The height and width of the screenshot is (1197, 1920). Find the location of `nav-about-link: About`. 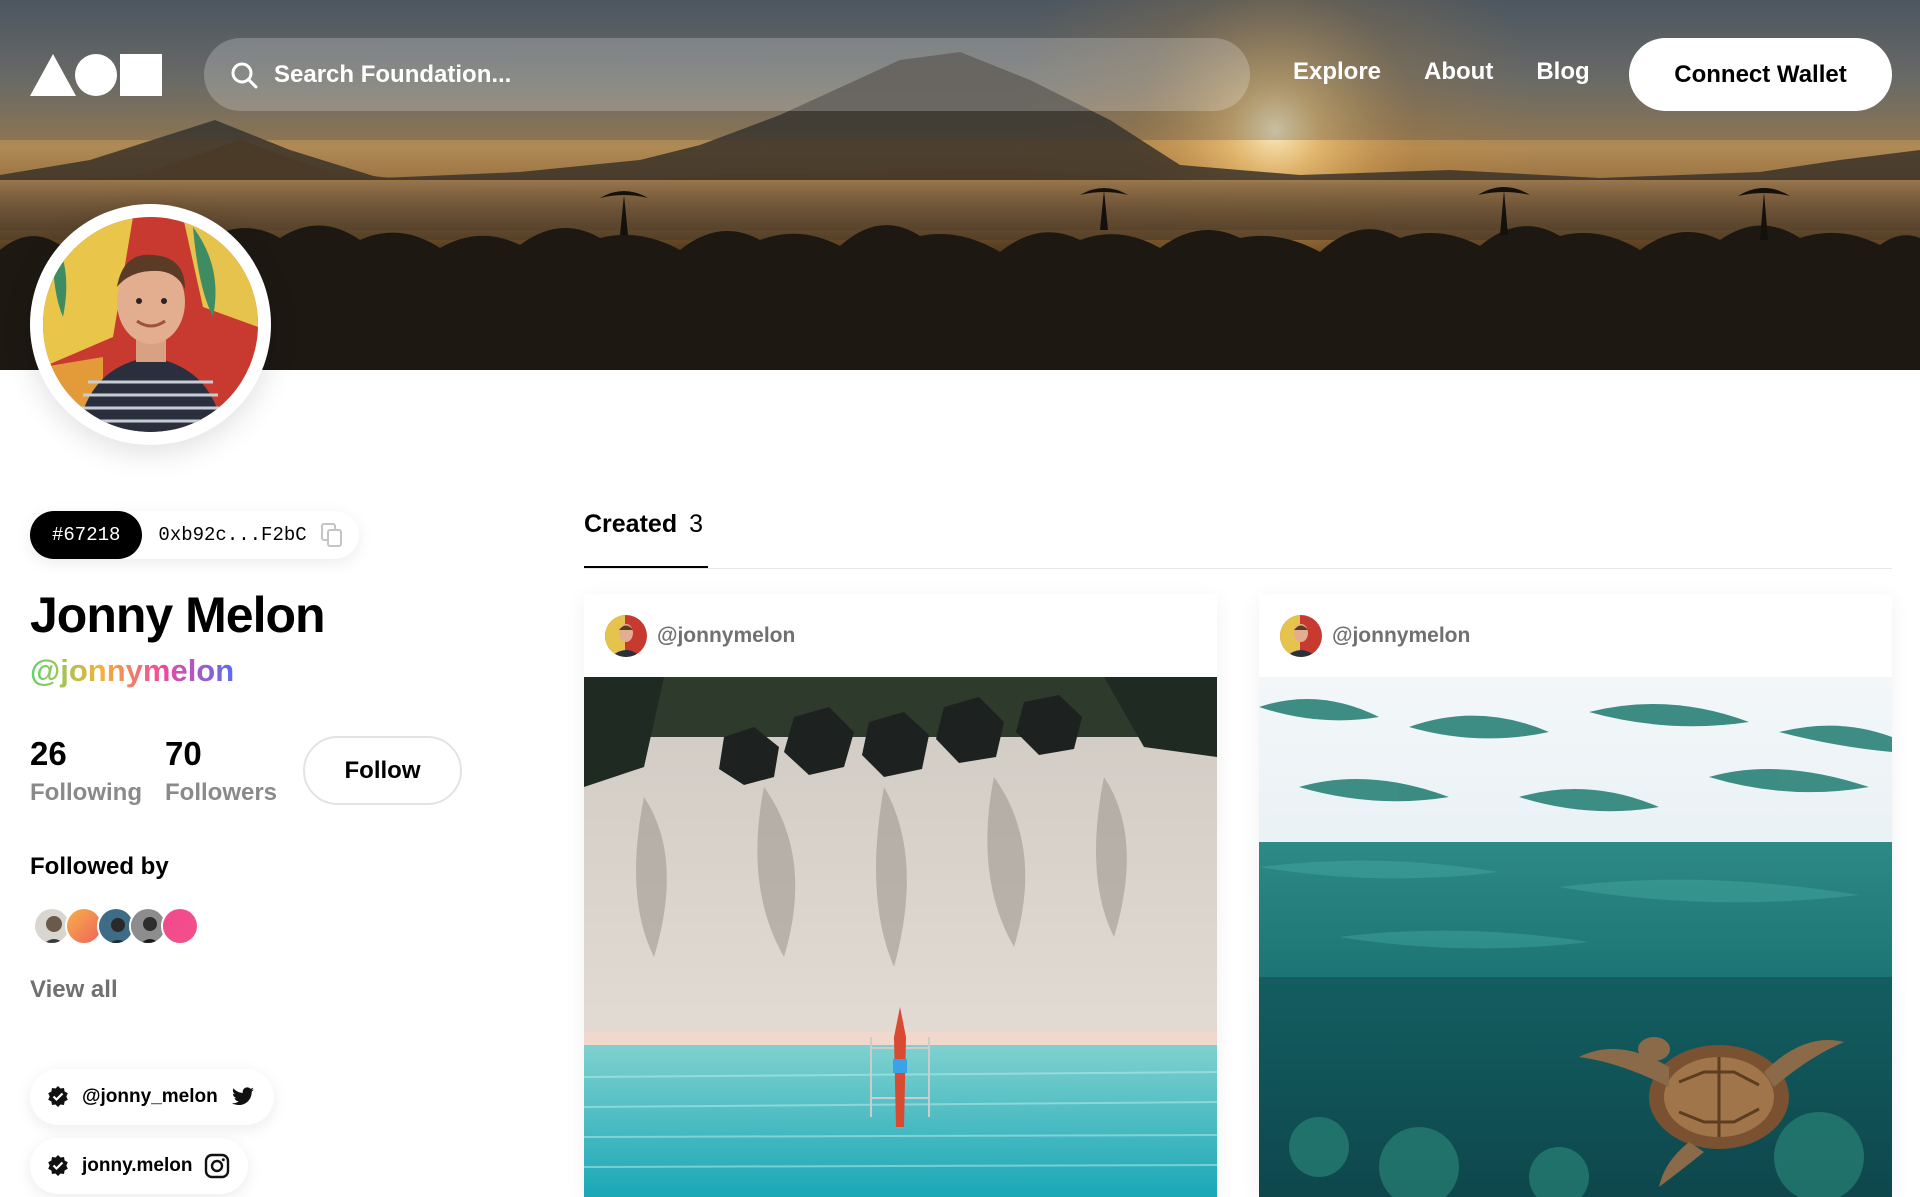

nav-about-link: About is located at coordinates (1458, 72).